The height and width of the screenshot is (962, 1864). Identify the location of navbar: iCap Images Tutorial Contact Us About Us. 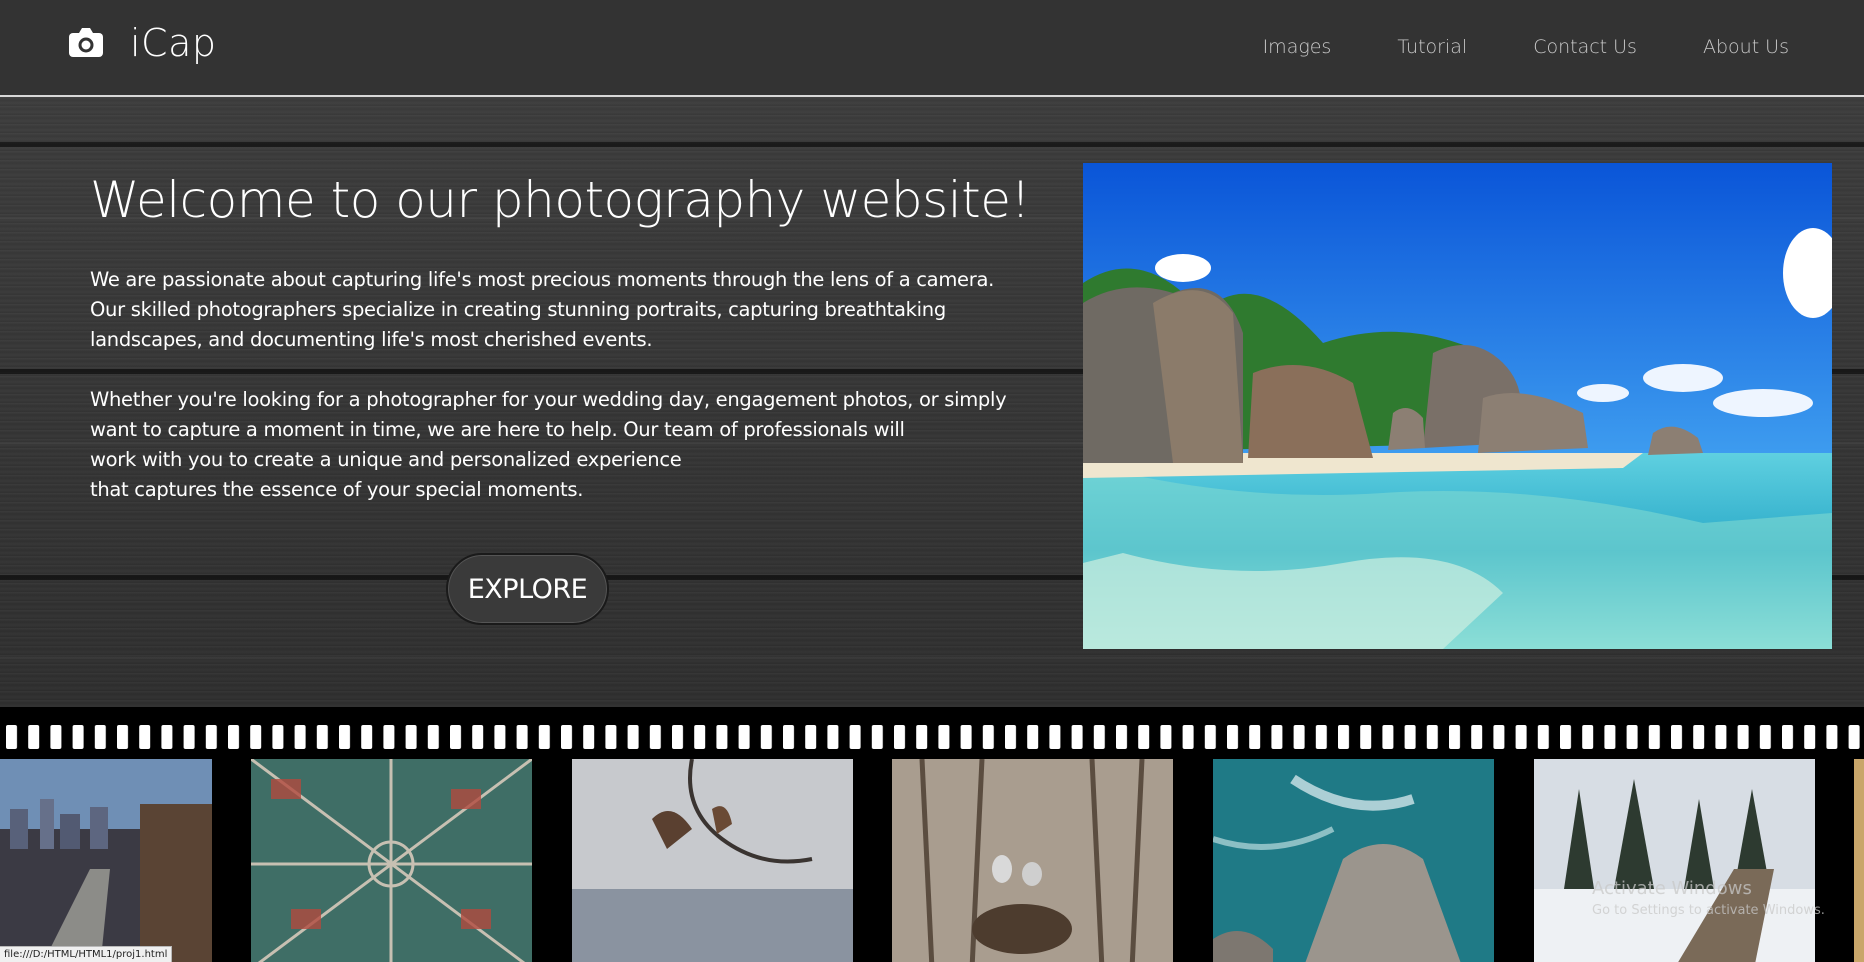
(932, 48).